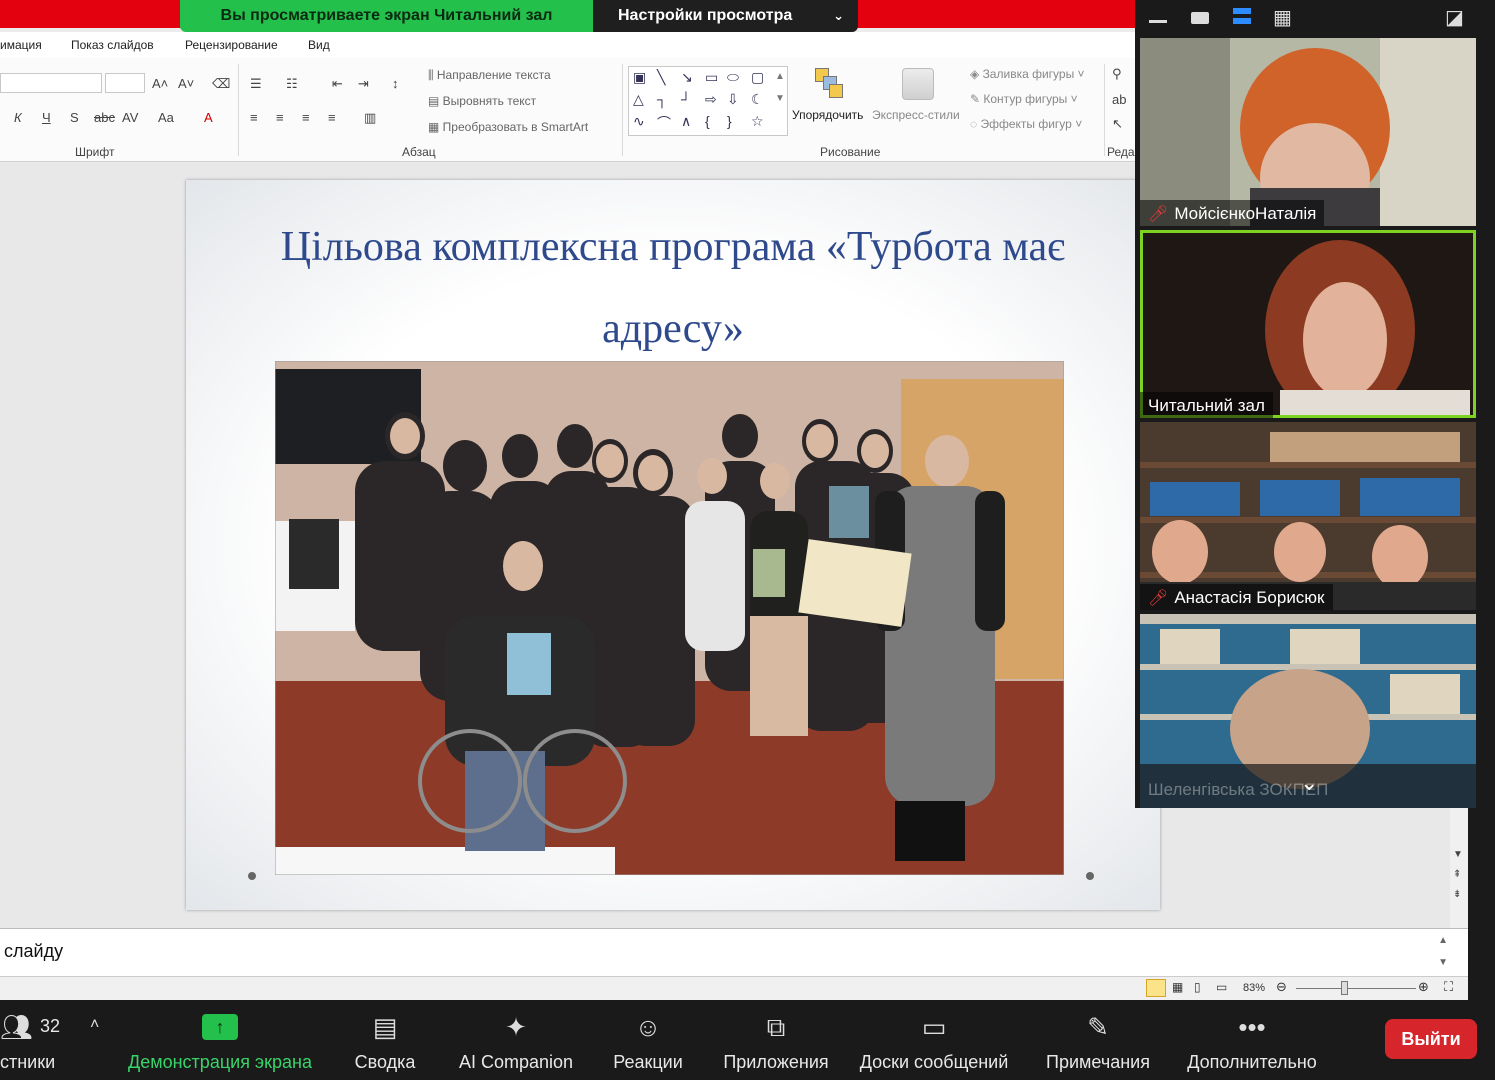 This screenshot has width=1495, height=1080. Describe the element at coordinates (638, 99) in the screenshot. I see `triangle-shape-icon: △` at that location.